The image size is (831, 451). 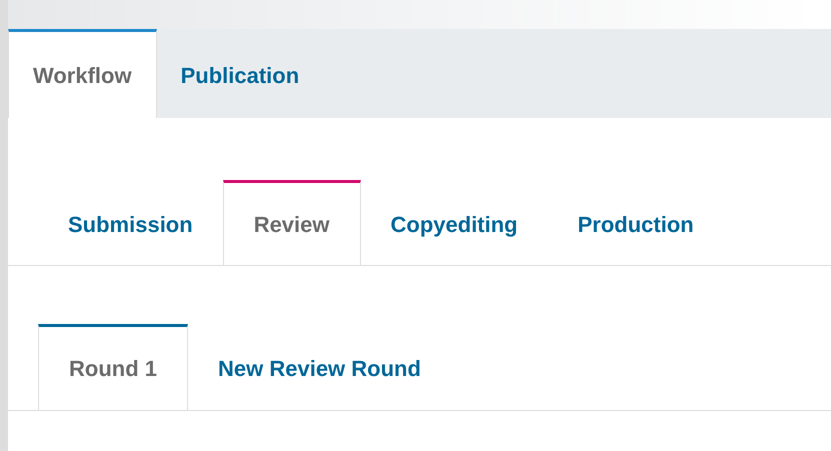 What do you see at coordinates (636, 222) in the screenshot?
I see `tab: Production` at bounding box center [636, 222].